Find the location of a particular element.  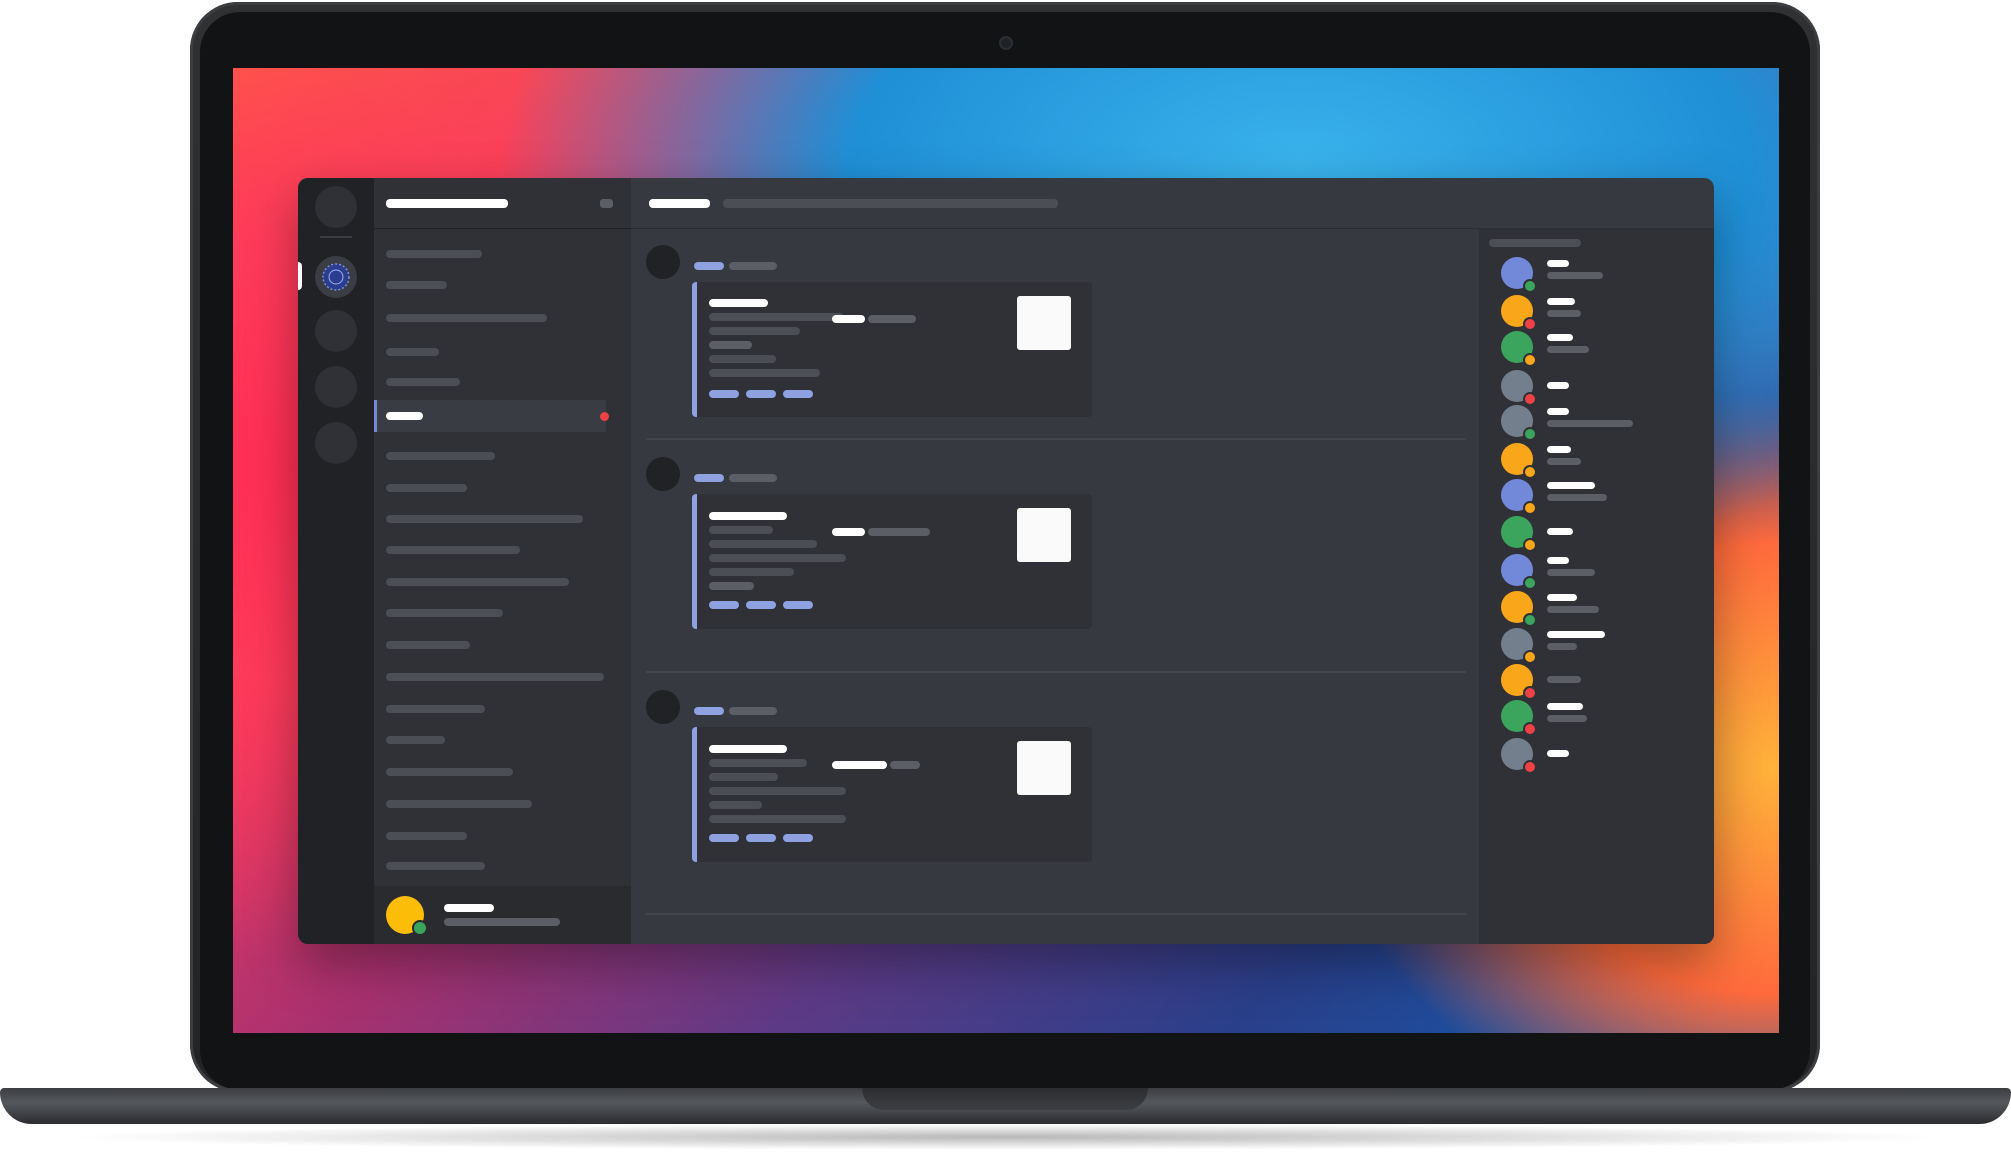

server-header is located at coordinates (502, 203).